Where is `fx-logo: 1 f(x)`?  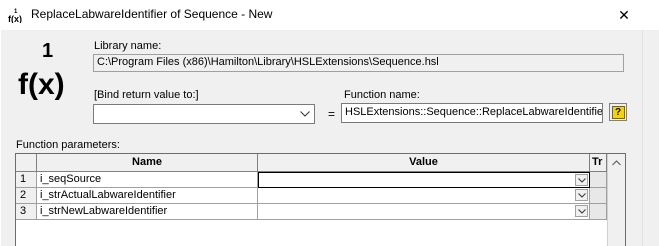
fx-logo: 1 f(x) is located at coordinates (41, 70).